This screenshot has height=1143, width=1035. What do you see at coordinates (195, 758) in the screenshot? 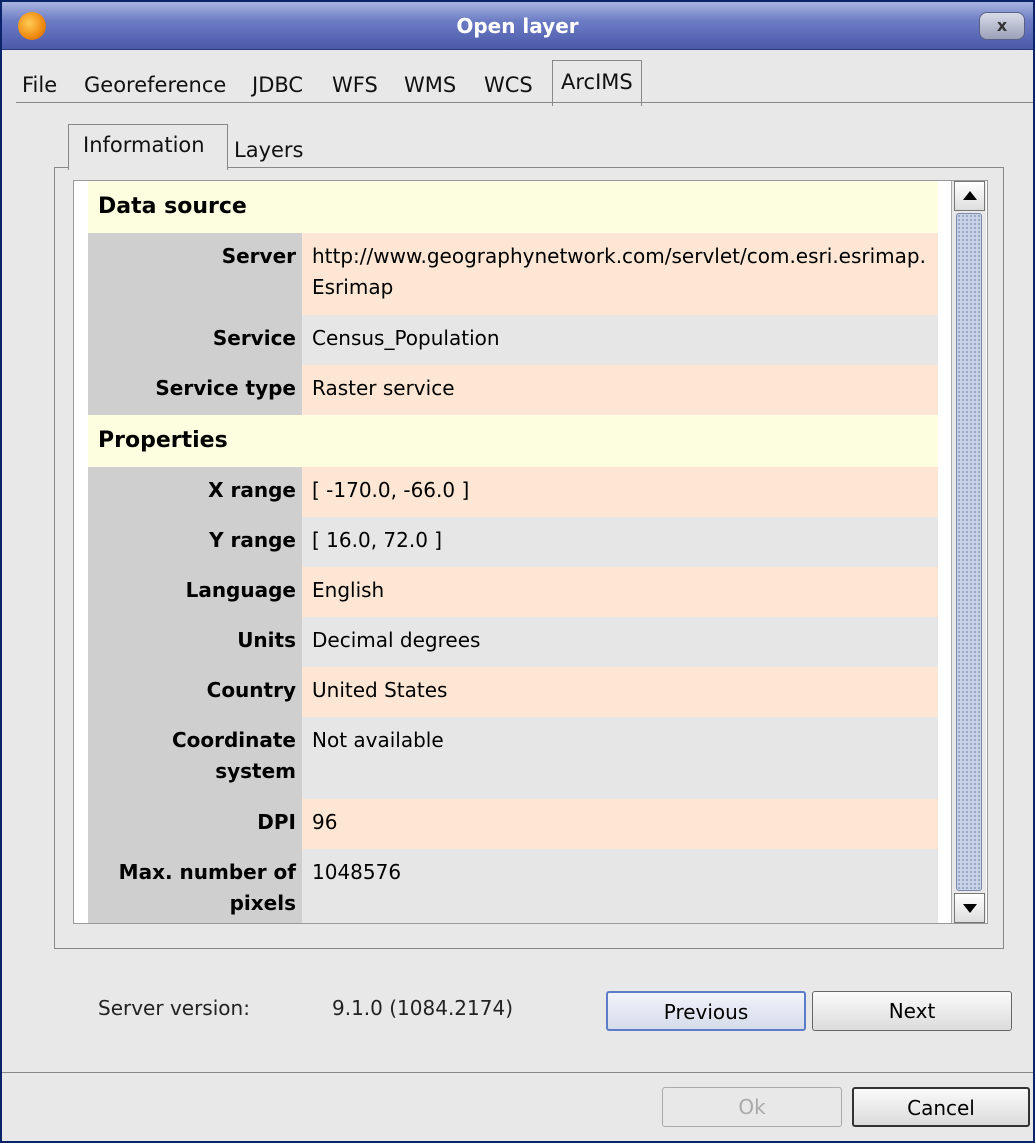
I see `info-label: Coordinate system` at bounding box center [195, 758].